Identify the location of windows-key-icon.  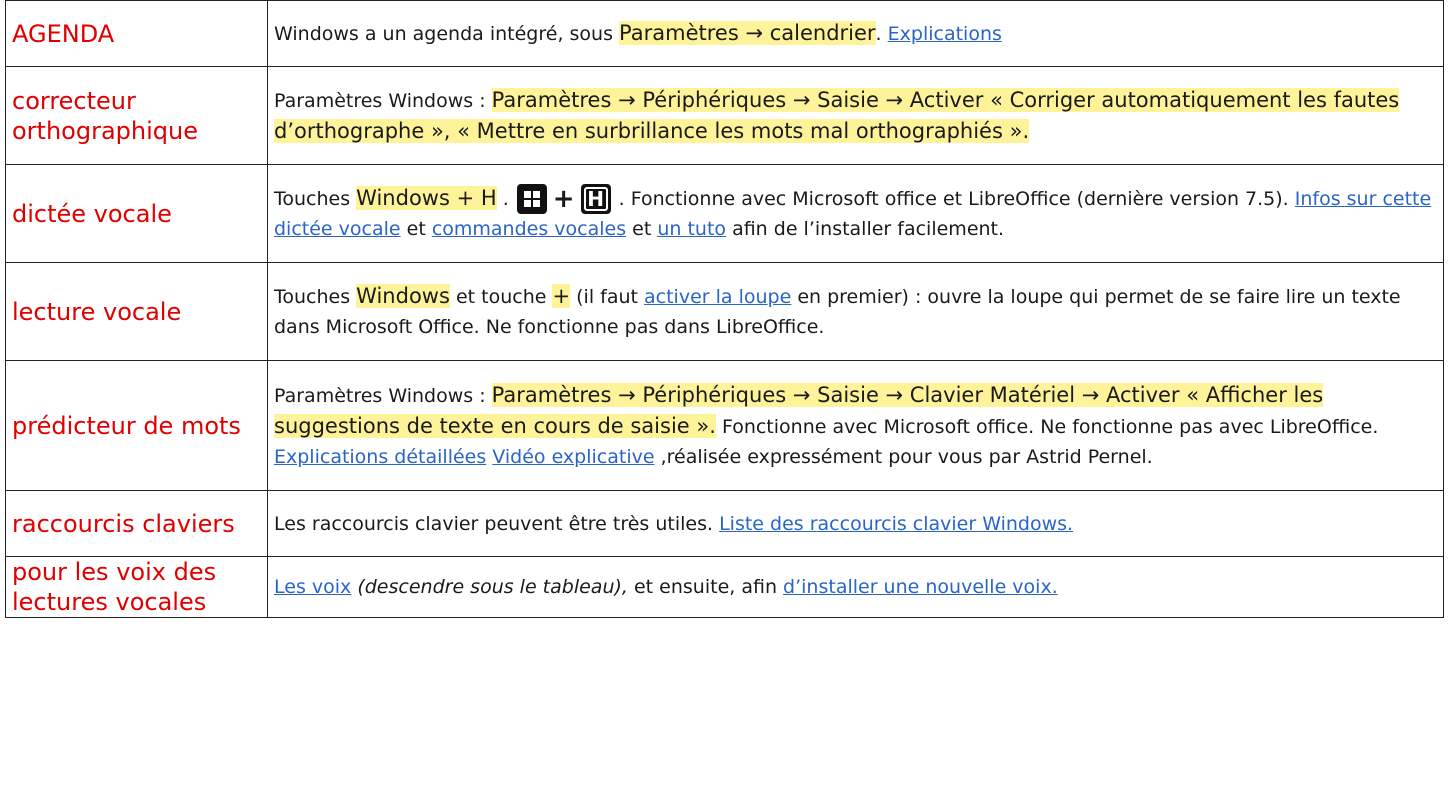
(531, 199).